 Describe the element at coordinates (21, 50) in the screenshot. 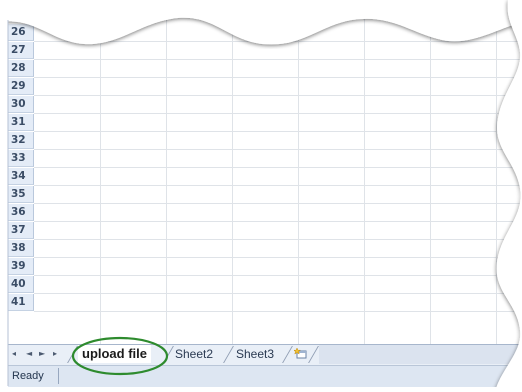

I see `row-header-27: 27` at that location.